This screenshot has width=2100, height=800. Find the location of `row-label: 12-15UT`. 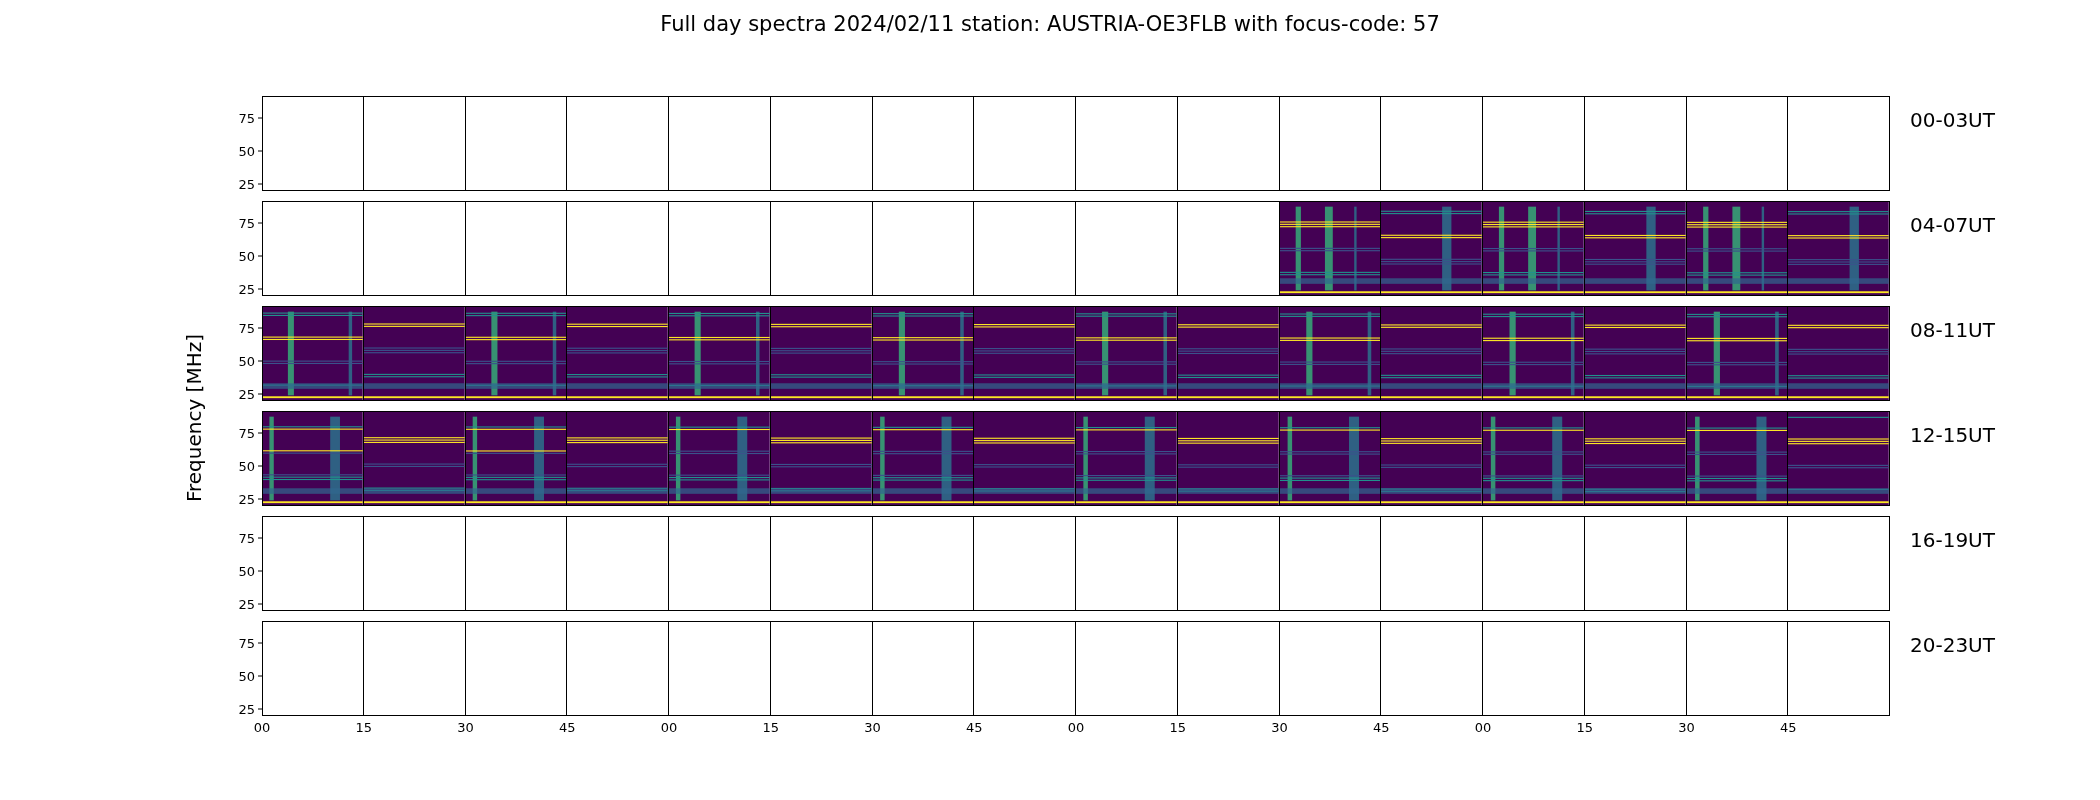

row-label: 12-15UT is located at coordinates (1952, 435).